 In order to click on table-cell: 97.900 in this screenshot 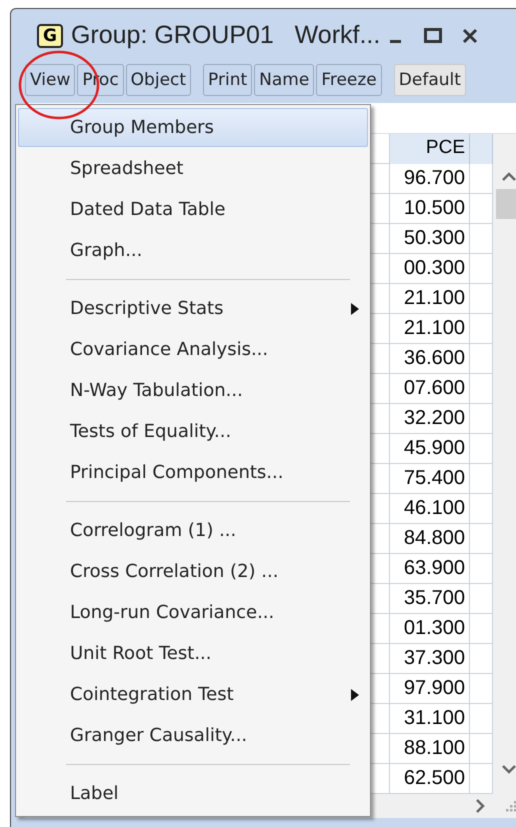, I will do `click(430, 689)`.